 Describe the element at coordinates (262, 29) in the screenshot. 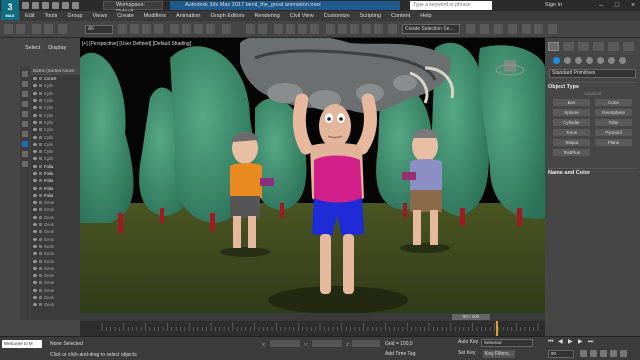

I see `select-manipulate-icon` at that location.